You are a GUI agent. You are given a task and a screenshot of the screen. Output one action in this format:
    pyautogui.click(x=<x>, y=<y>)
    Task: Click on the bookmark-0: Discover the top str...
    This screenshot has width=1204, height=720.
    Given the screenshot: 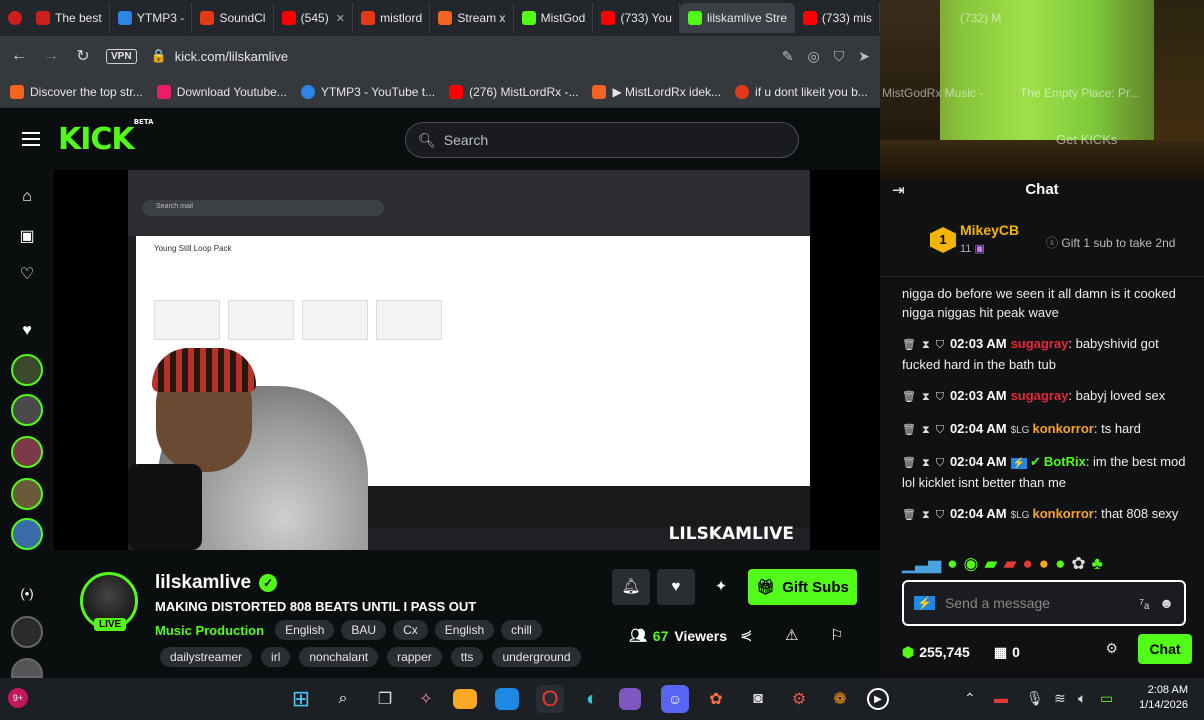 What is the action you would take?
    pyautogui.click(x=76, y=91)
    